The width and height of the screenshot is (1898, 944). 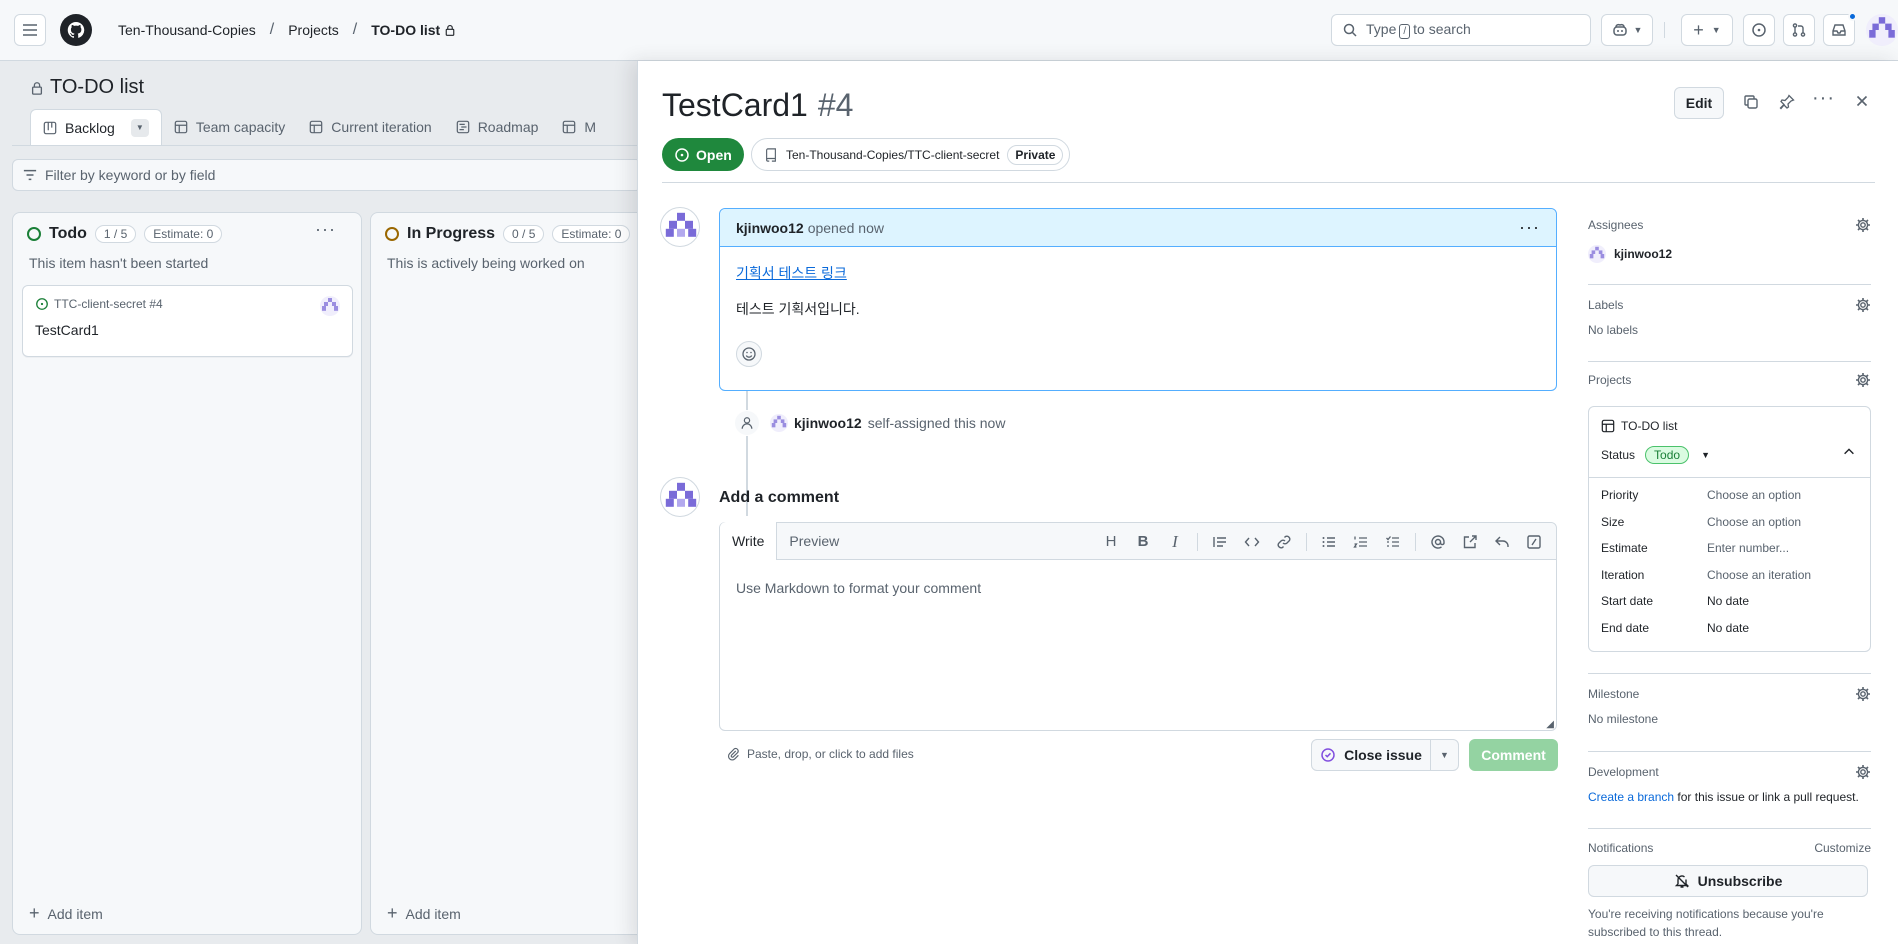 I want to click on author-avatar, so click(x=680, y=227).